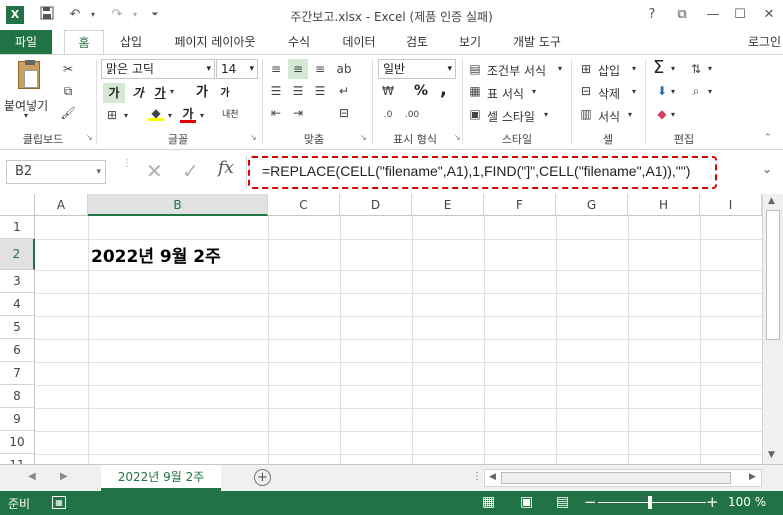 The height and width of the screenshot is (515, 783). I want to click on macro-record-icon: ▦, so click(59, 502).